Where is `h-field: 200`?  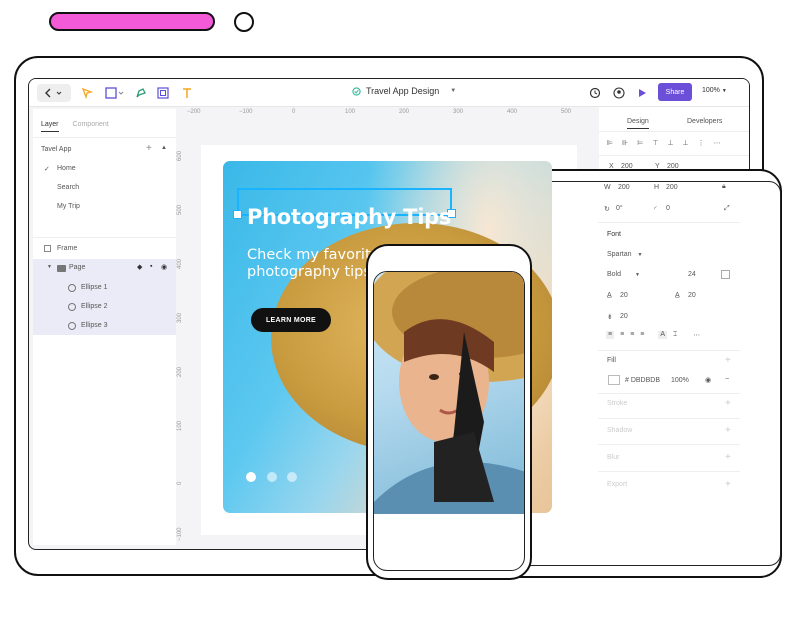
h-field: 200 is located at coordinates (672, 187).